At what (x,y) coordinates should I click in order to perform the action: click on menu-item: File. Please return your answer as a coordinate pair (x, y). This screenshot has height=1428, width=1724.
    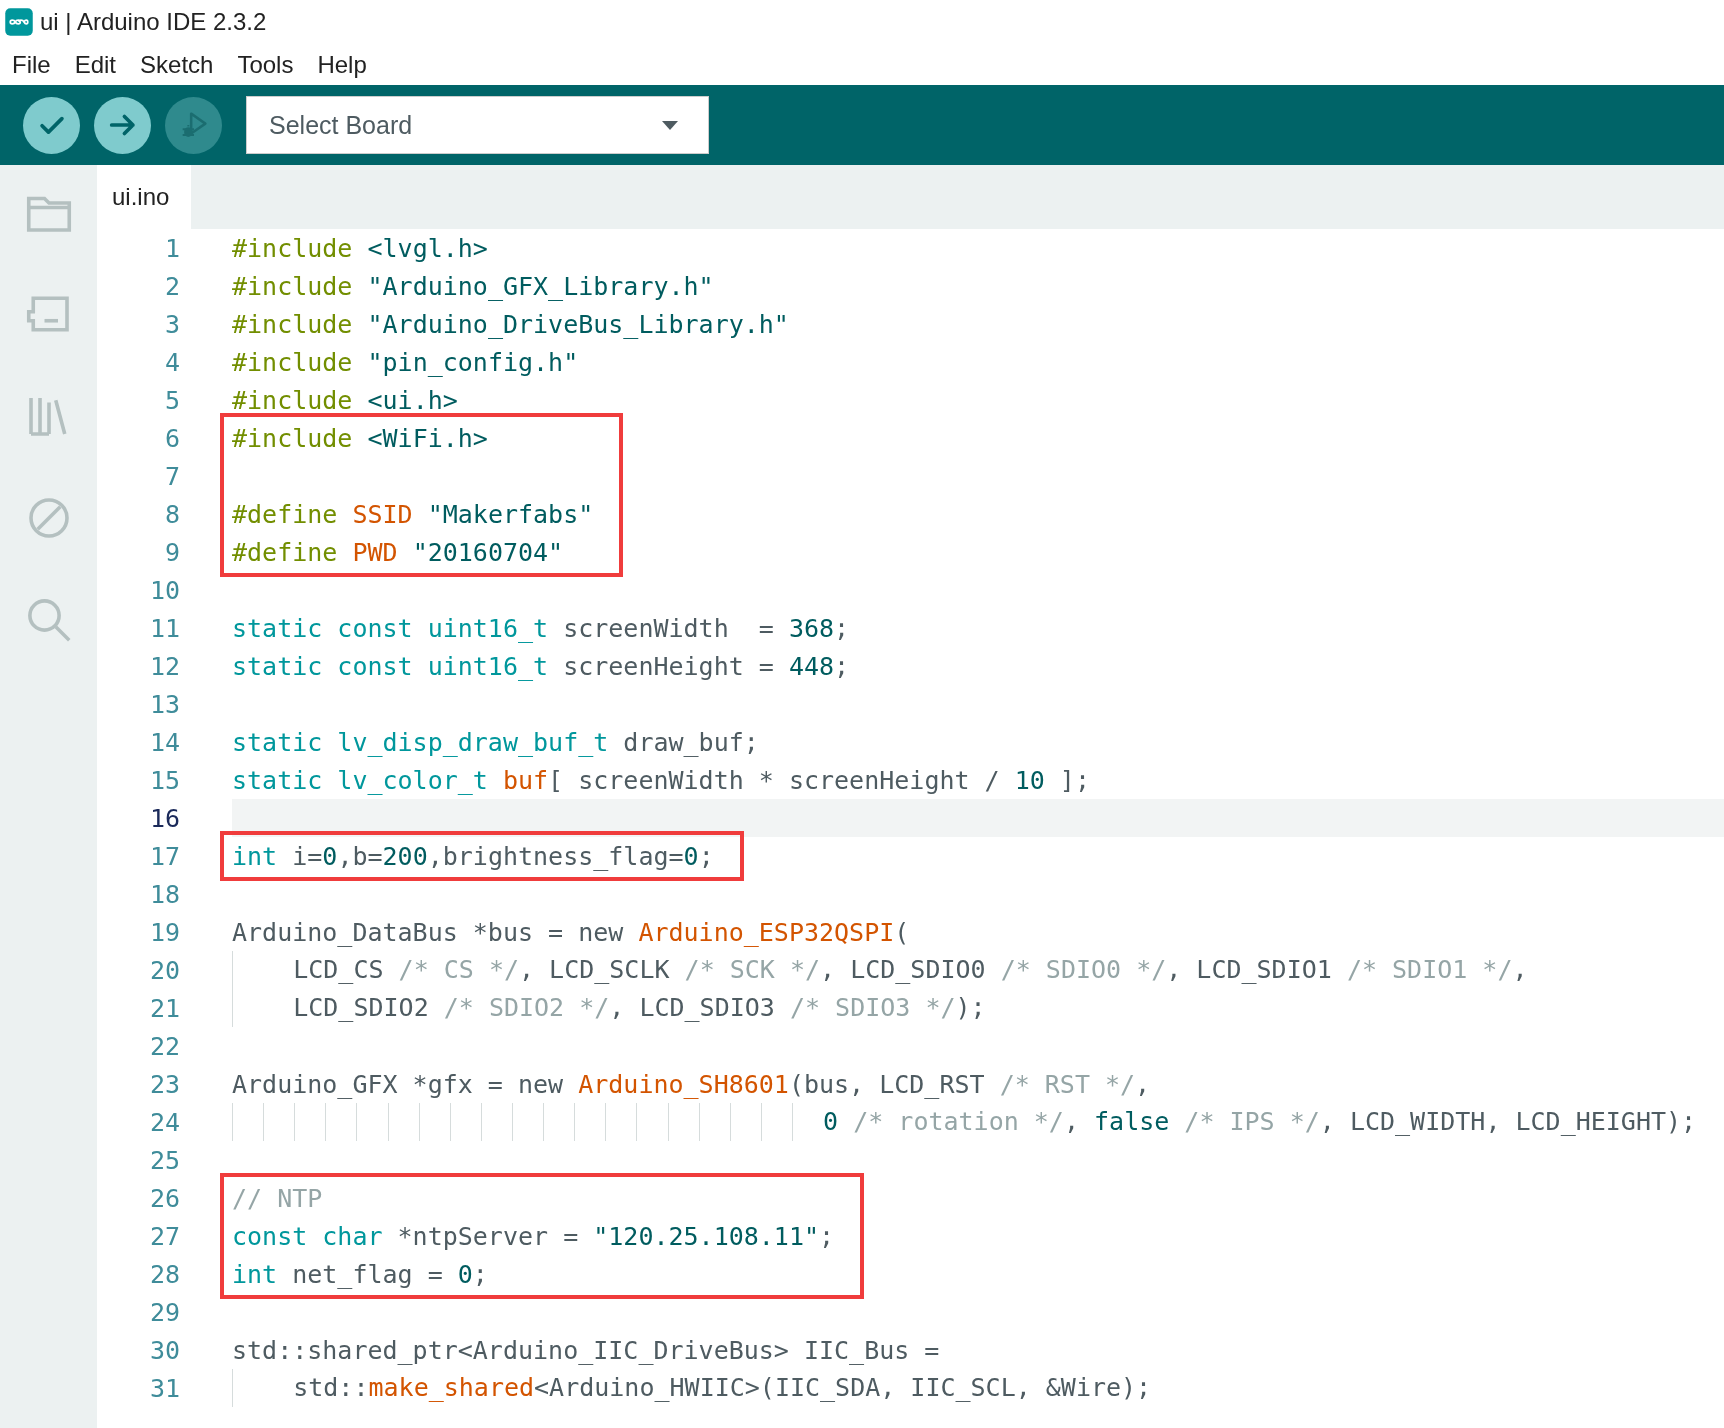
    Looking at the image, I should click on (31, 64).